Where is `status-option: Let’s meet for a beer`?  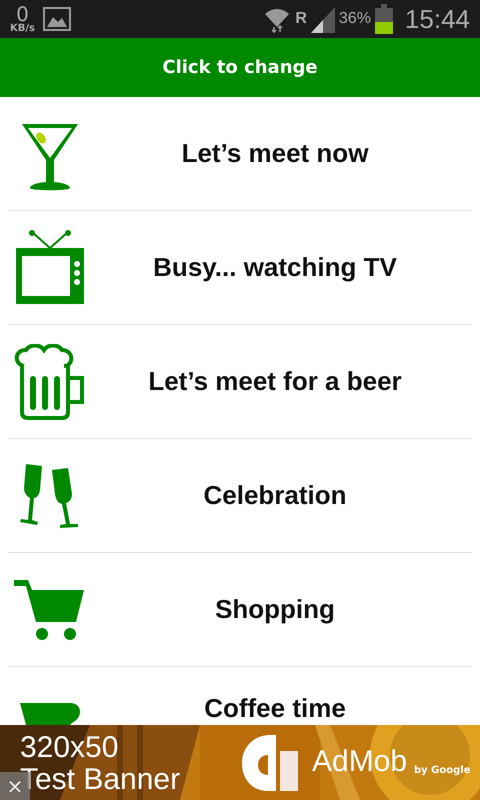 status-option: Let’s meet for a beer is located at coordinates (240, 382).